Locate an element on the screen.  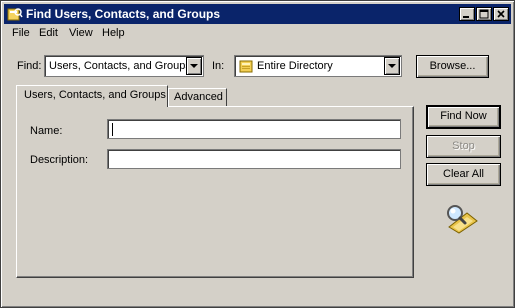
maximize-button is located at coordinates (484, 14).